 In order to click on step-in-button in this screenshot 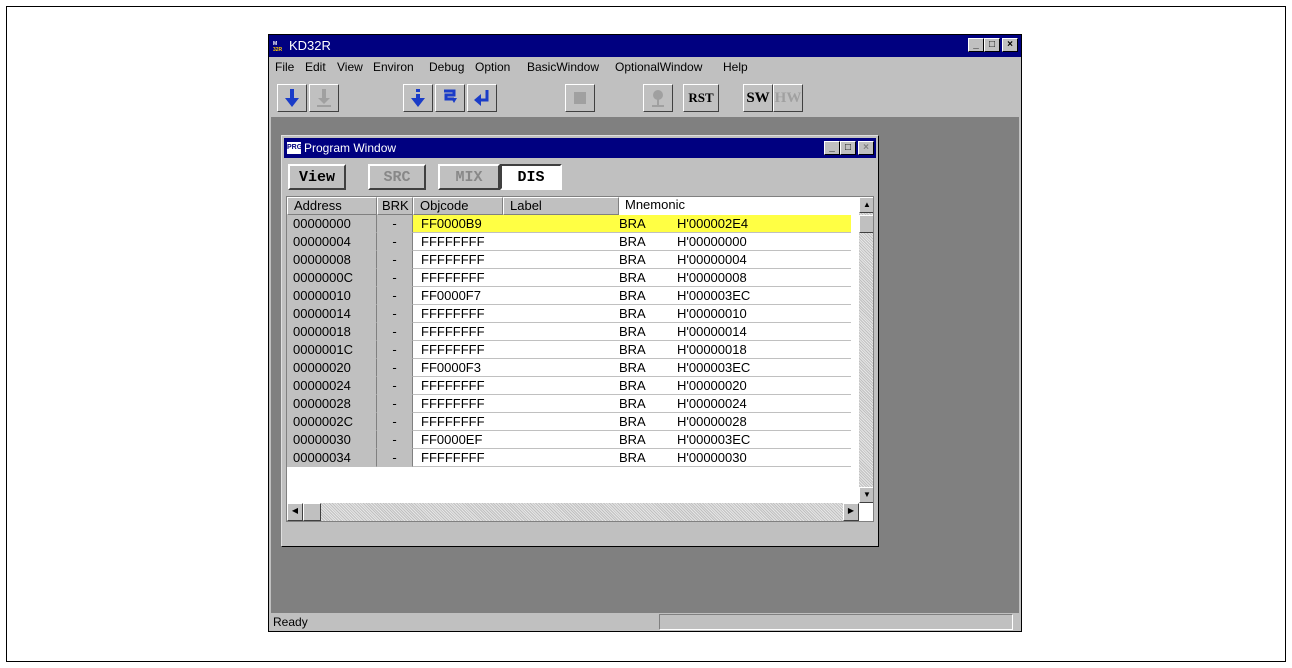, I will do `click(418, 98)`.